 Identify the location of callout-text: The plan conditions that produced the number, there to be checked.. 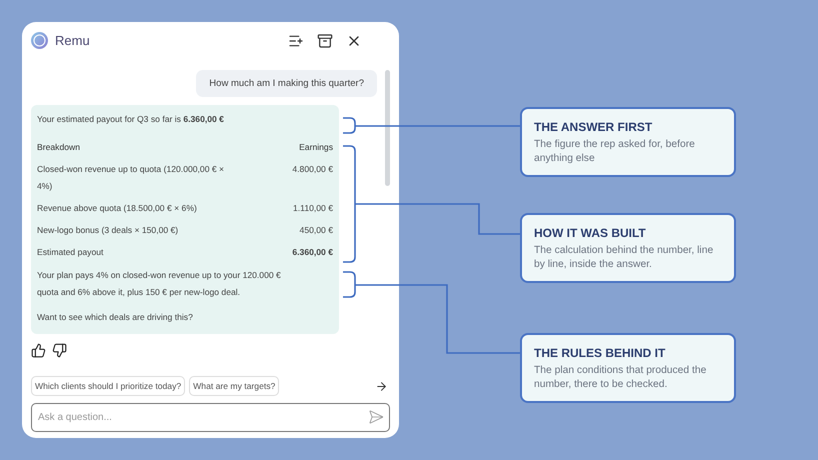
(621, 378).